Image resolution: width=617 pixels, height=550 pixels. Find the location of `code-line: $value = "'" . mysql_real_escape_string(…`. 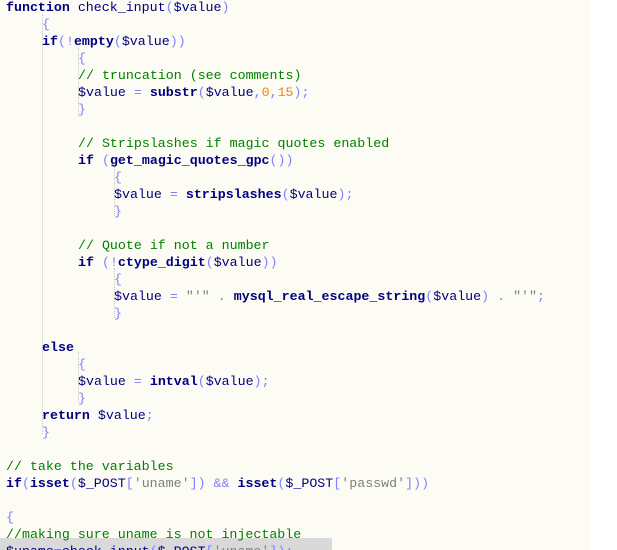

code-line: $value = "'" . mysql_real_escape_string(… is located at coordinates (330, 296).